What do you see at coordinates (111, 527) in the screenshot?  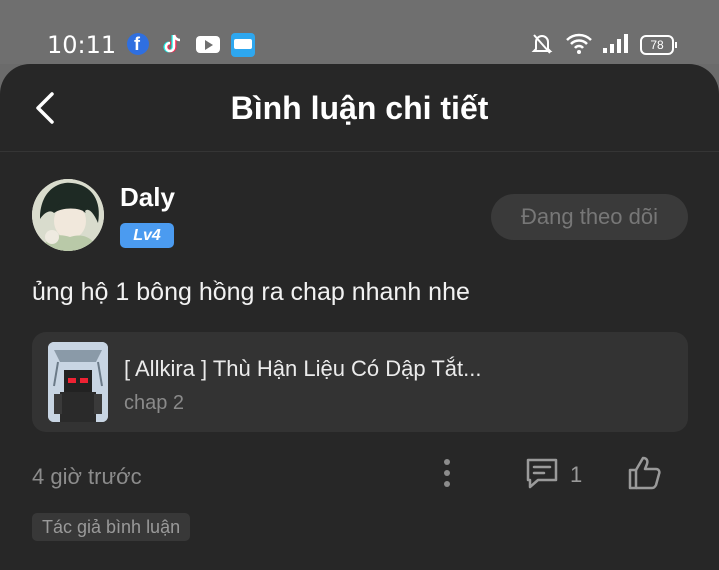 I see `author-tag: Tác giả bình luận` at bounding box center [111, 527].